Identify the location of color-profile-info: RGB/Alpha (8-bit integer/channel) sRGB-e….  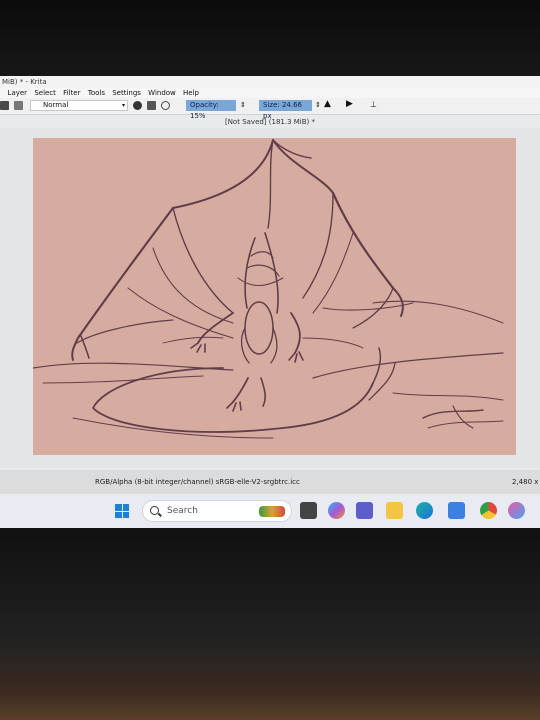
(197, 482).